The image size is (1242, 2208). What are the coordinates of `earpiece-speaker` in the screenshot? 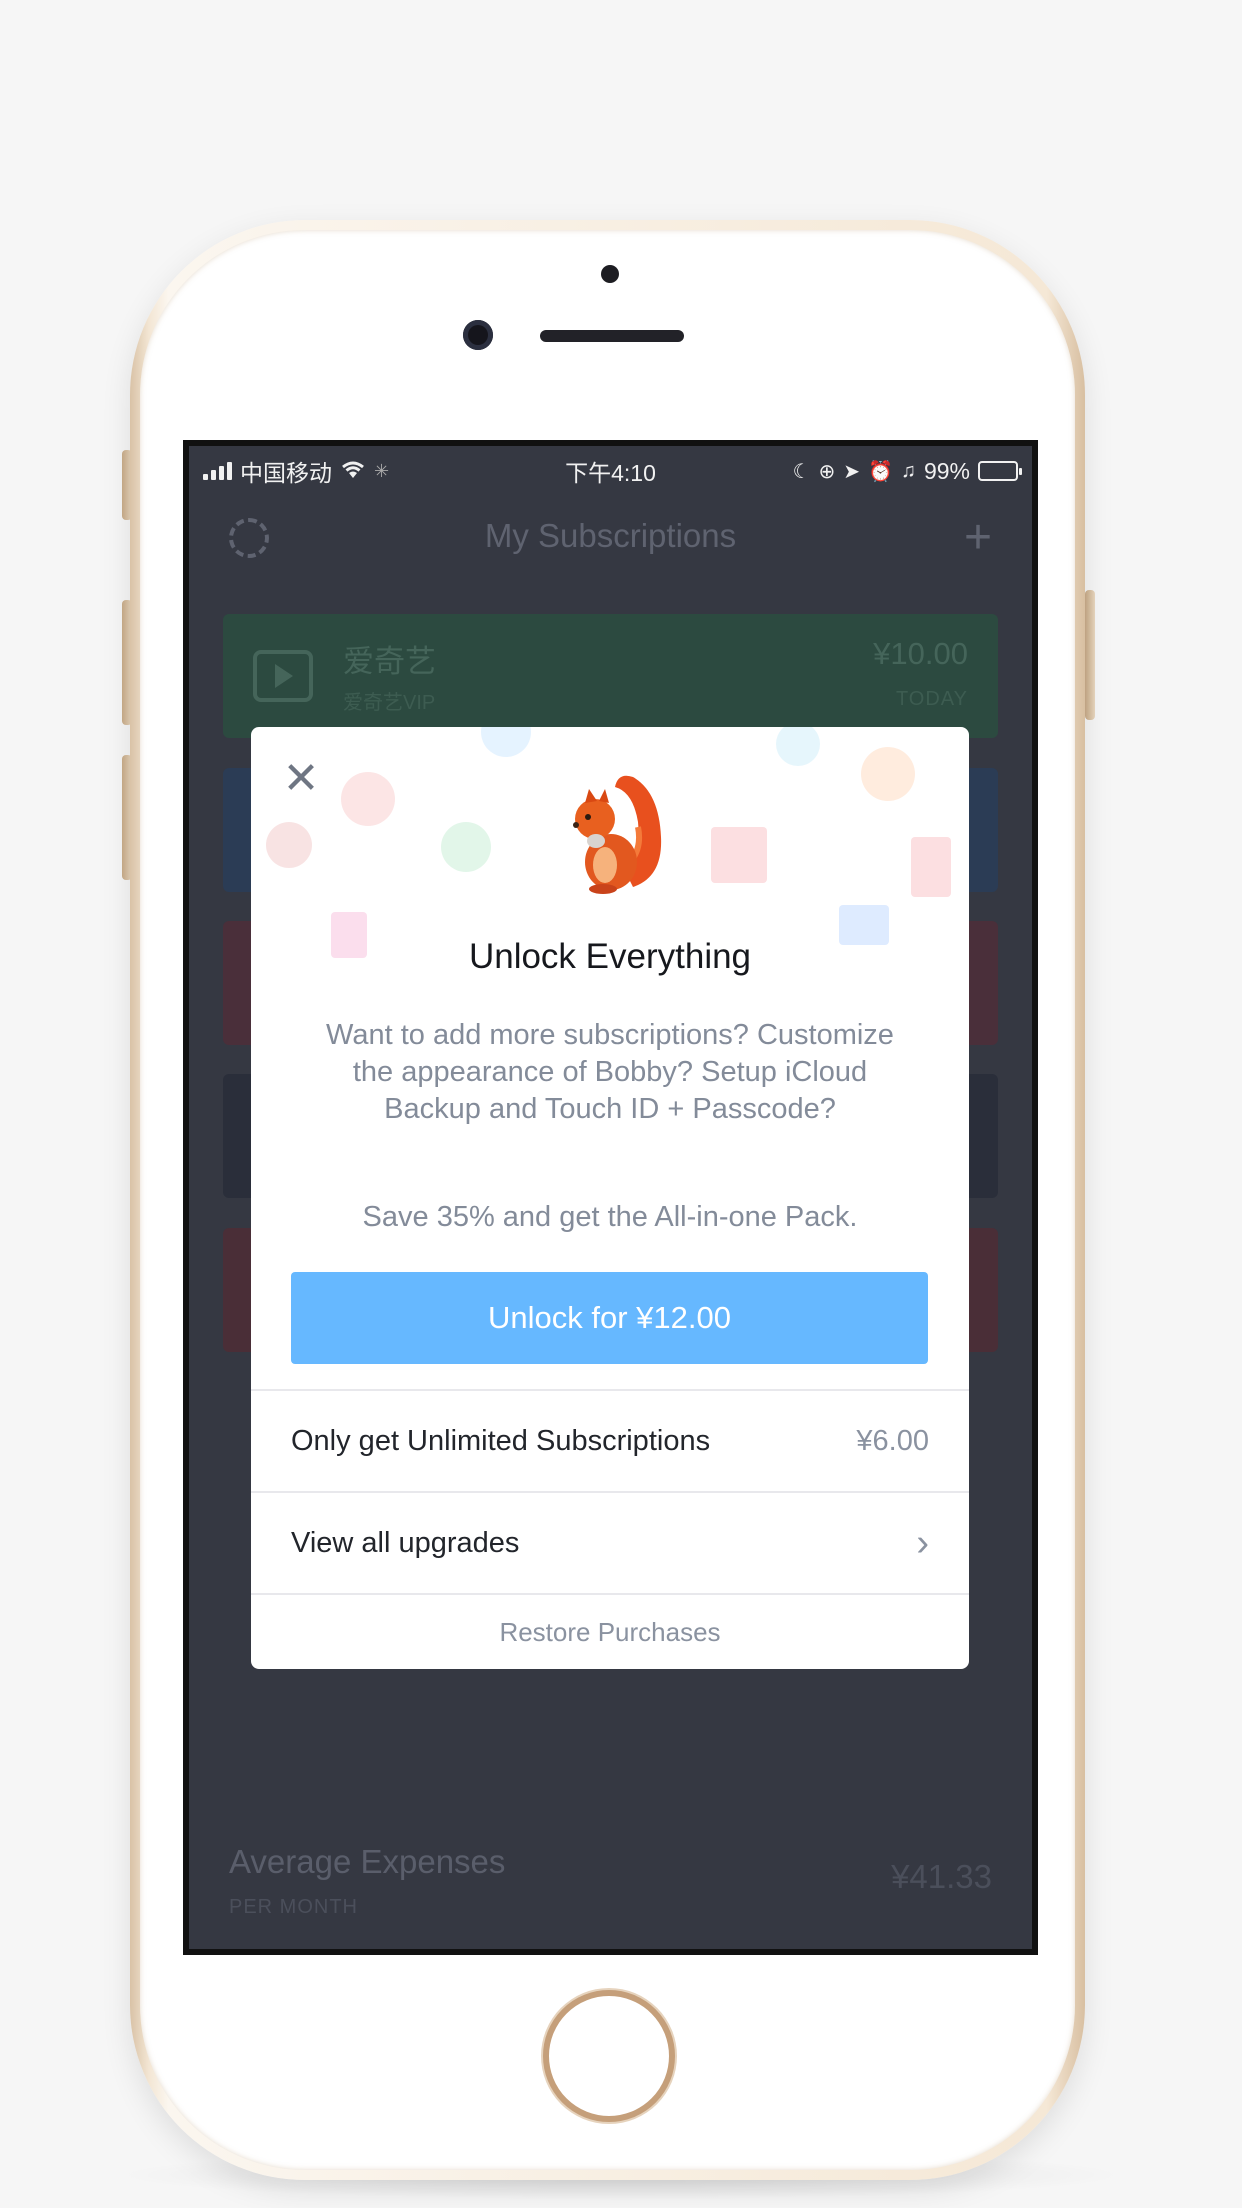 It's located at (612, 336).